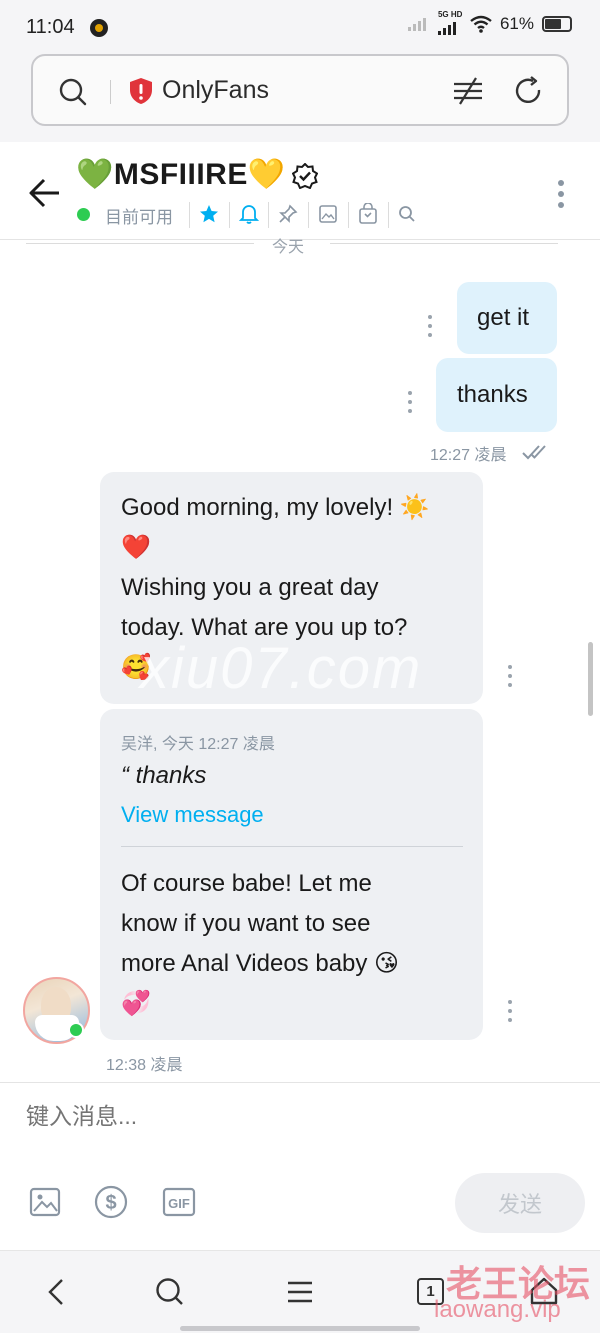 The width and height of the screenshot is (600, 1333). I want to click on gif-icon: GIF, so click(179, 1202).